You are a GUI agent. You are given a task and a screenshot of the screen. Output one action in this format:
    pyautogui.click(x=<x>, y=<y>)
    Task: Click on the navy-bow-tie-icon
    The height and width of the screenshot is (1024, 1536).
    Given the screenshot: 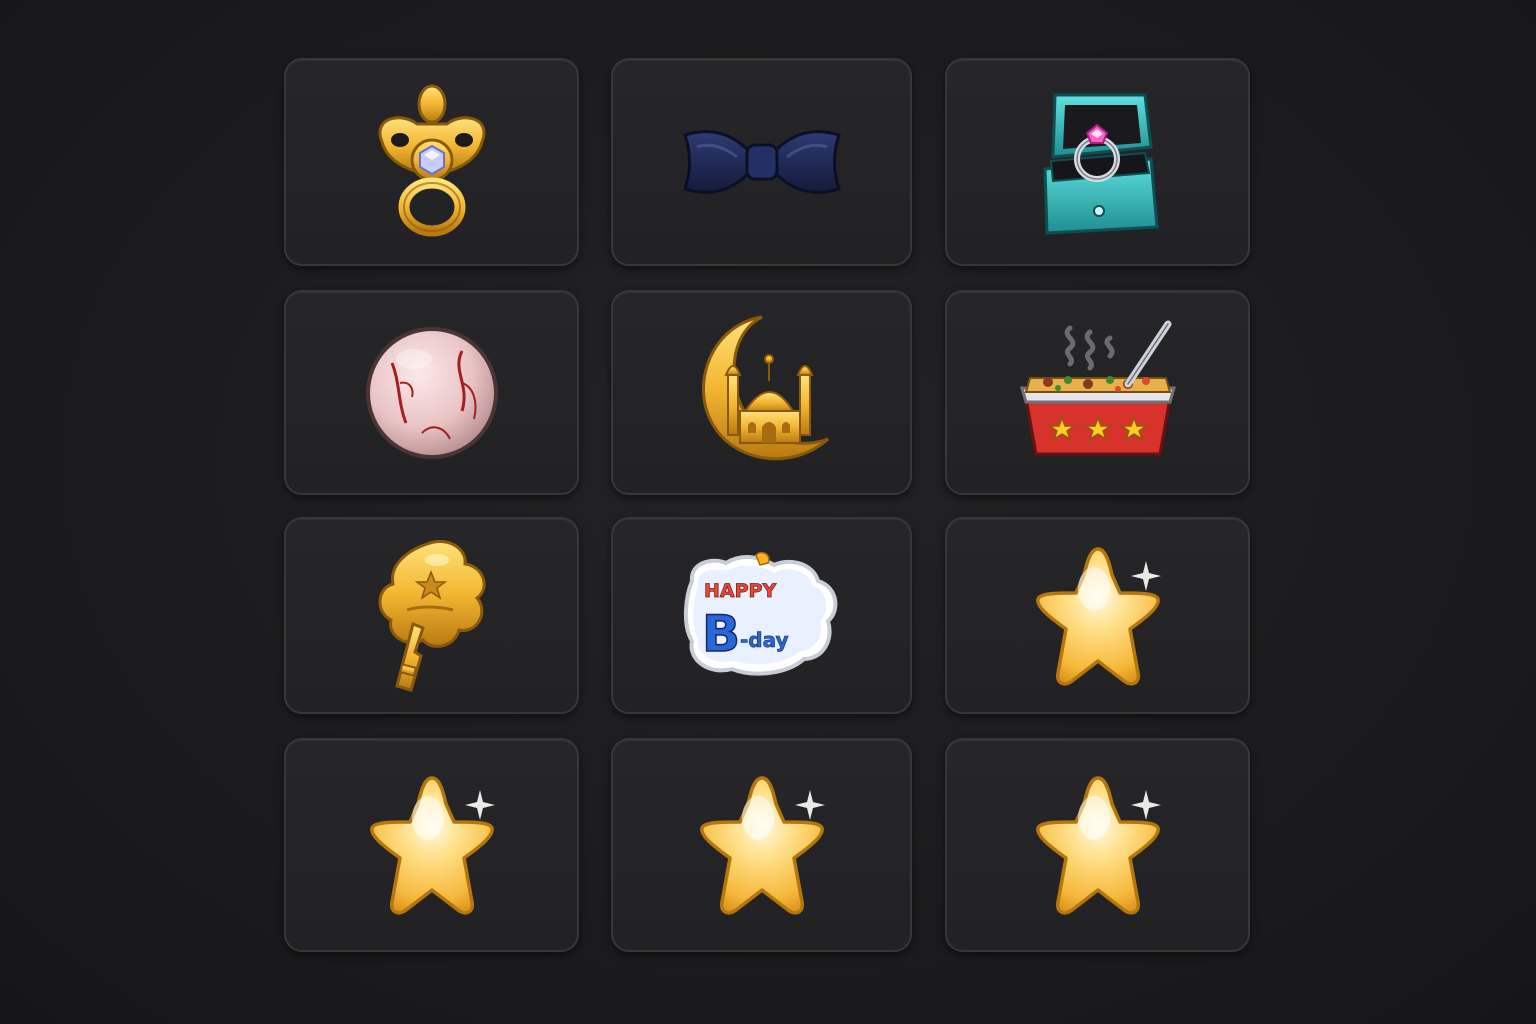 What is the action you would take?
    pyautogui.click(x=761, y=162)
    